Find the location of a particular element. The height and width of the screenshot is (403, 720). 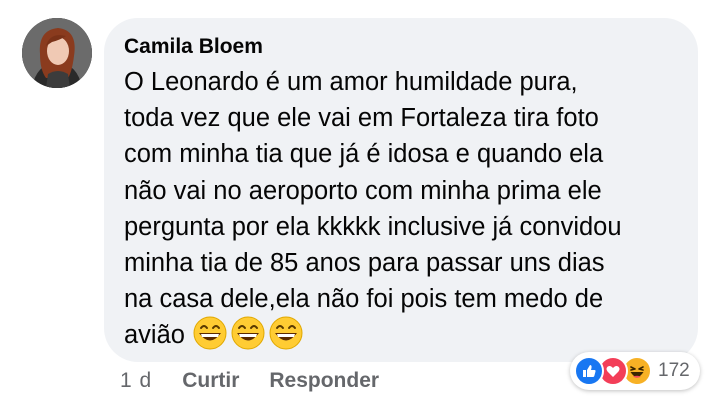

comment-line: O Leonardo é um amor humildade pura, is located at coordinates (351, 82).